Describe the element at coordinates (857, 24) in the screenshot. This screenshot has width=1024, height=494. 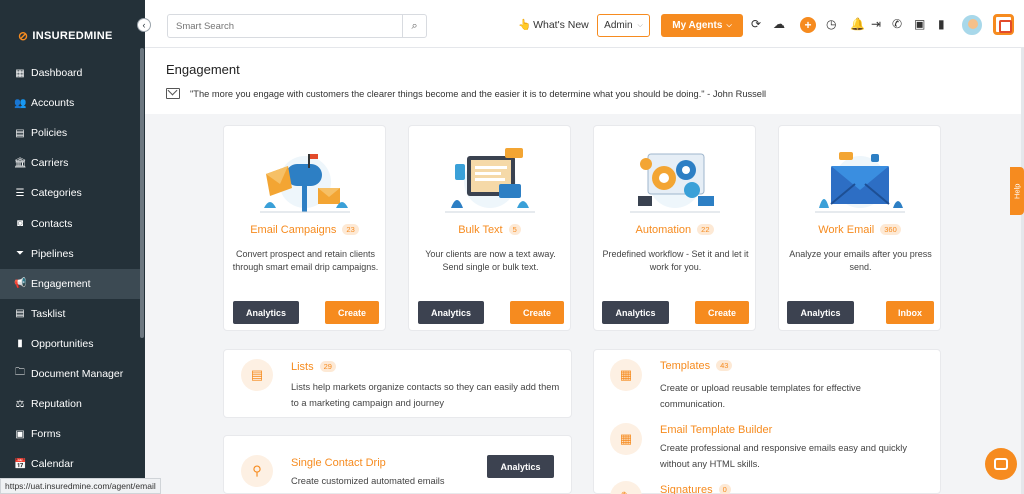
I see `bell-icon: 🔔` at that location.